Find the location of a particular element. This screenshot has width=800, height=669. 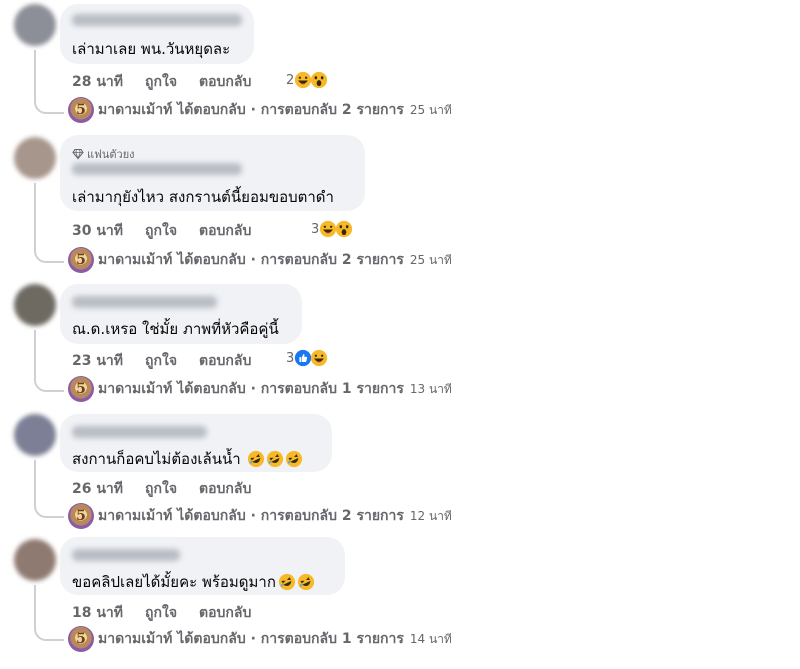

comment-text: สงกานก็อคบไม่ต้องเล้นน้ำ is located at coordinates (187, 459).